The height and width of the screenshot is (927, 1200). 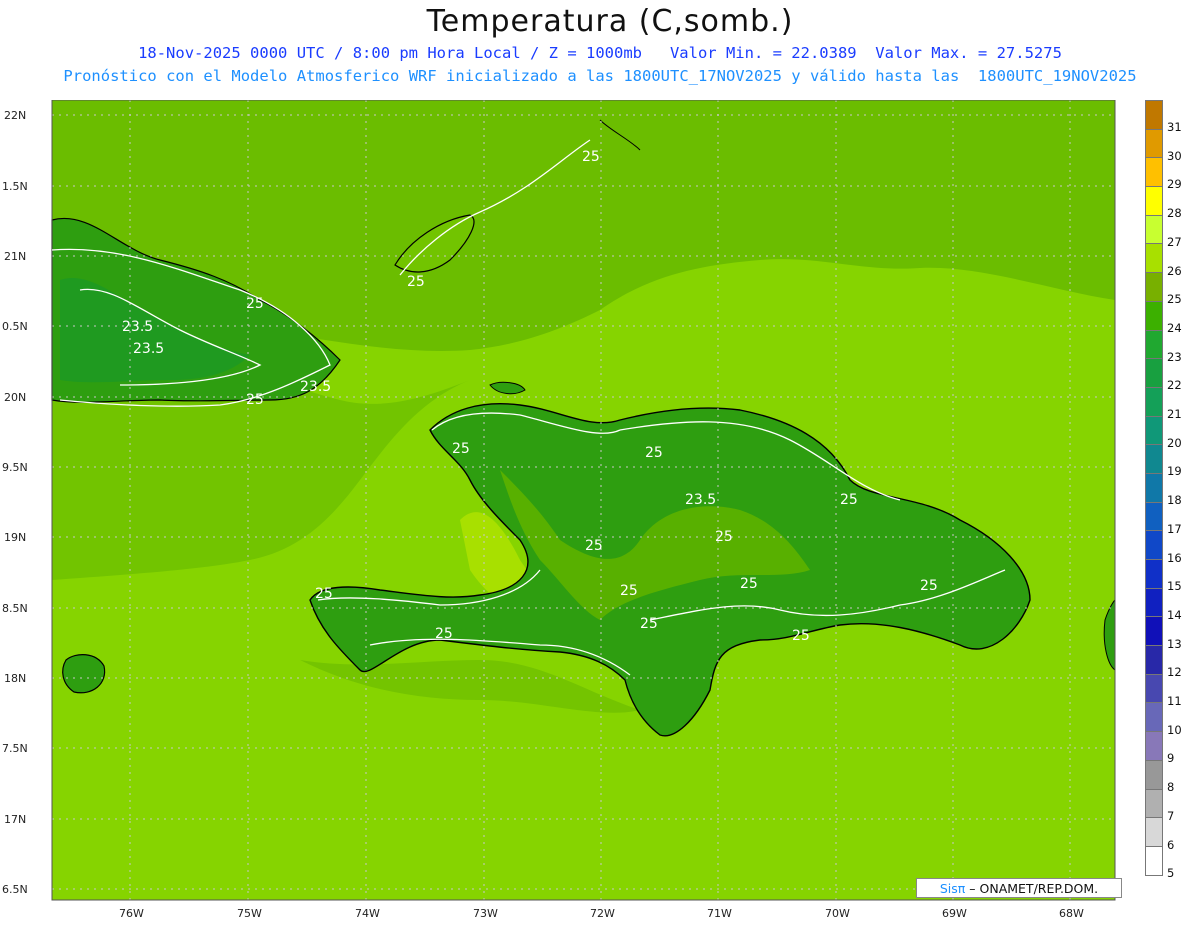 I want to click on credit-text: – ONAMET/REP.DOM., so click(x=1034, y=888).